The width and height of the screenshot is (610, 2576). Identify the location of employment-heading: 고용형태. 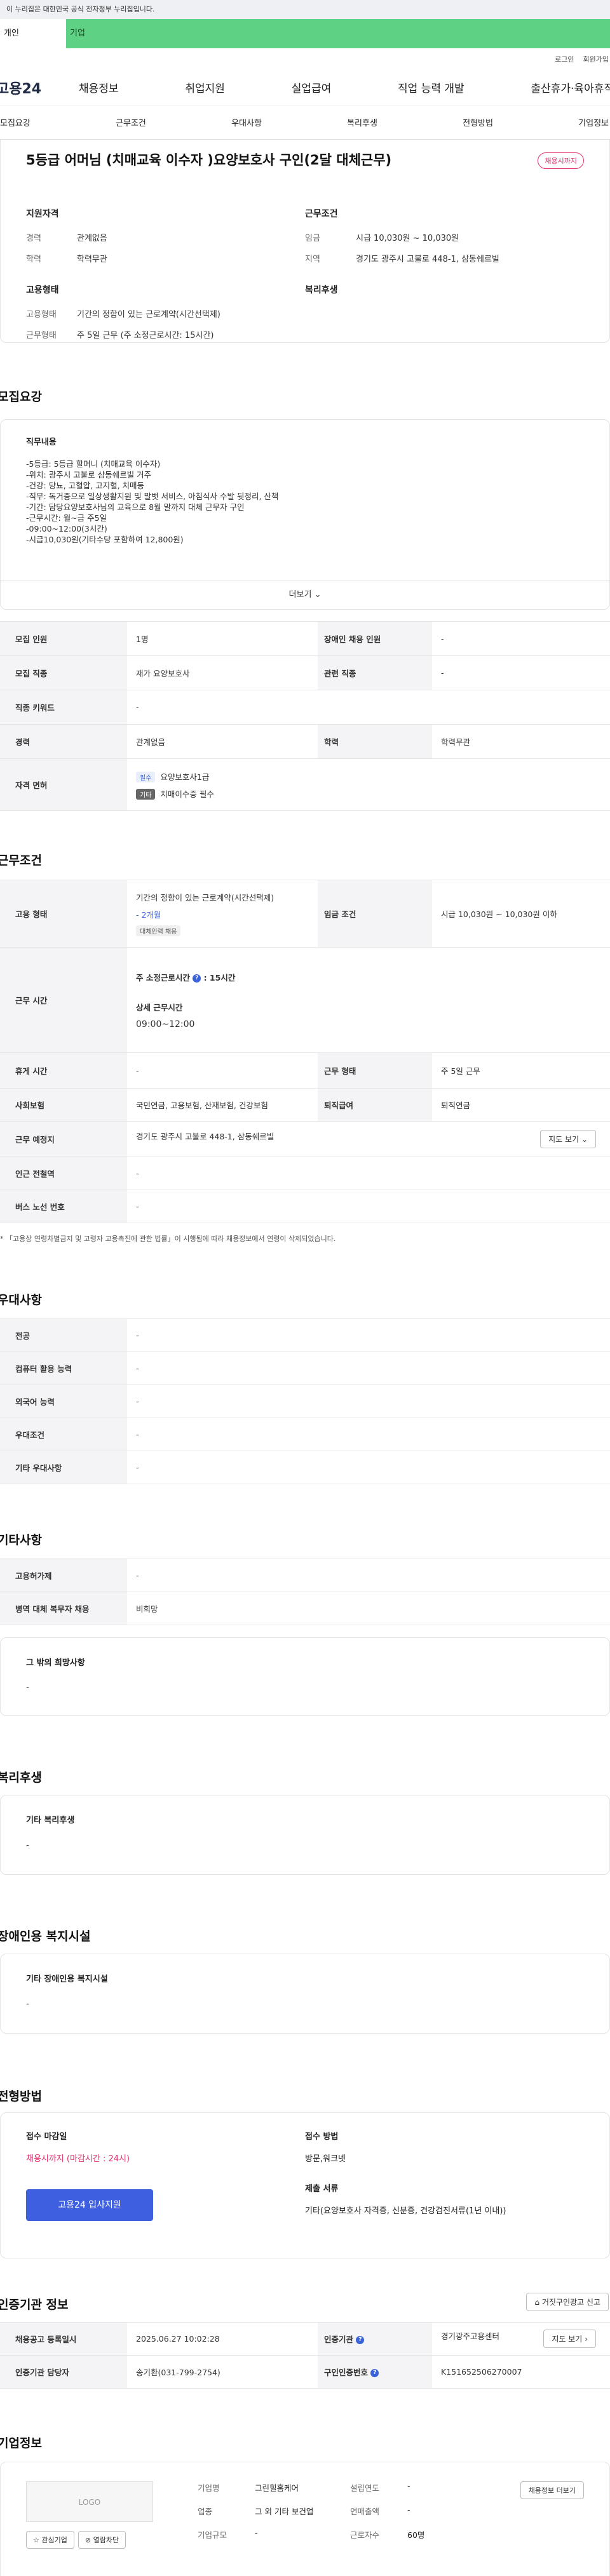
(42, 290).